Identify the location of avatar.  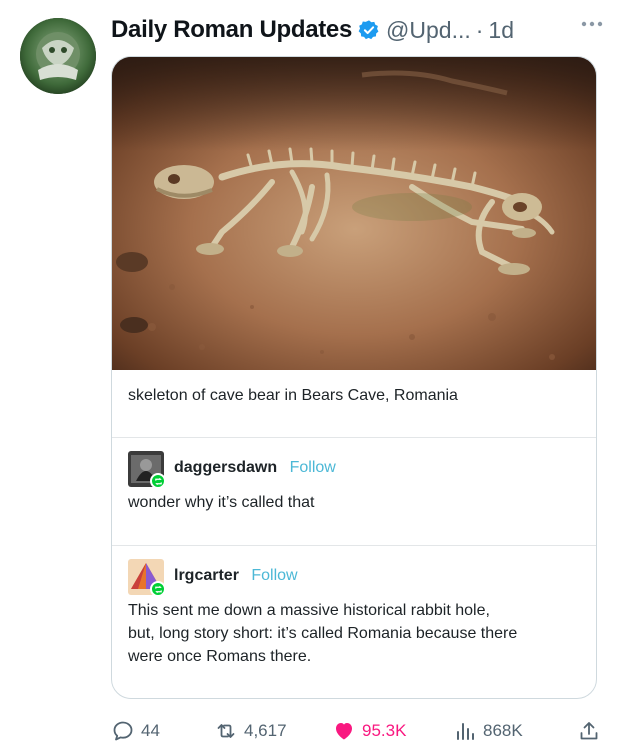
(58, 56).